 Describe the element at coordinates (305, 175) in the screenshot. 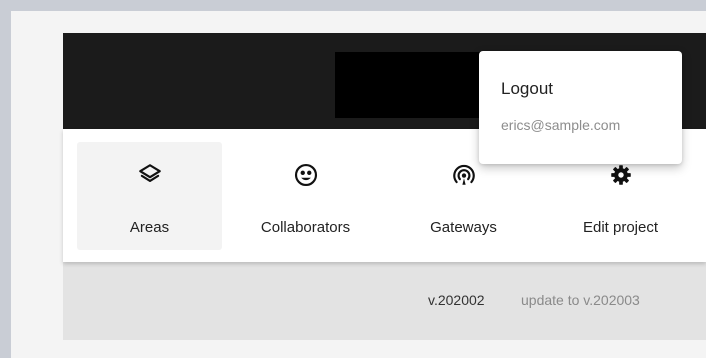

I see `face-icon` at that location.